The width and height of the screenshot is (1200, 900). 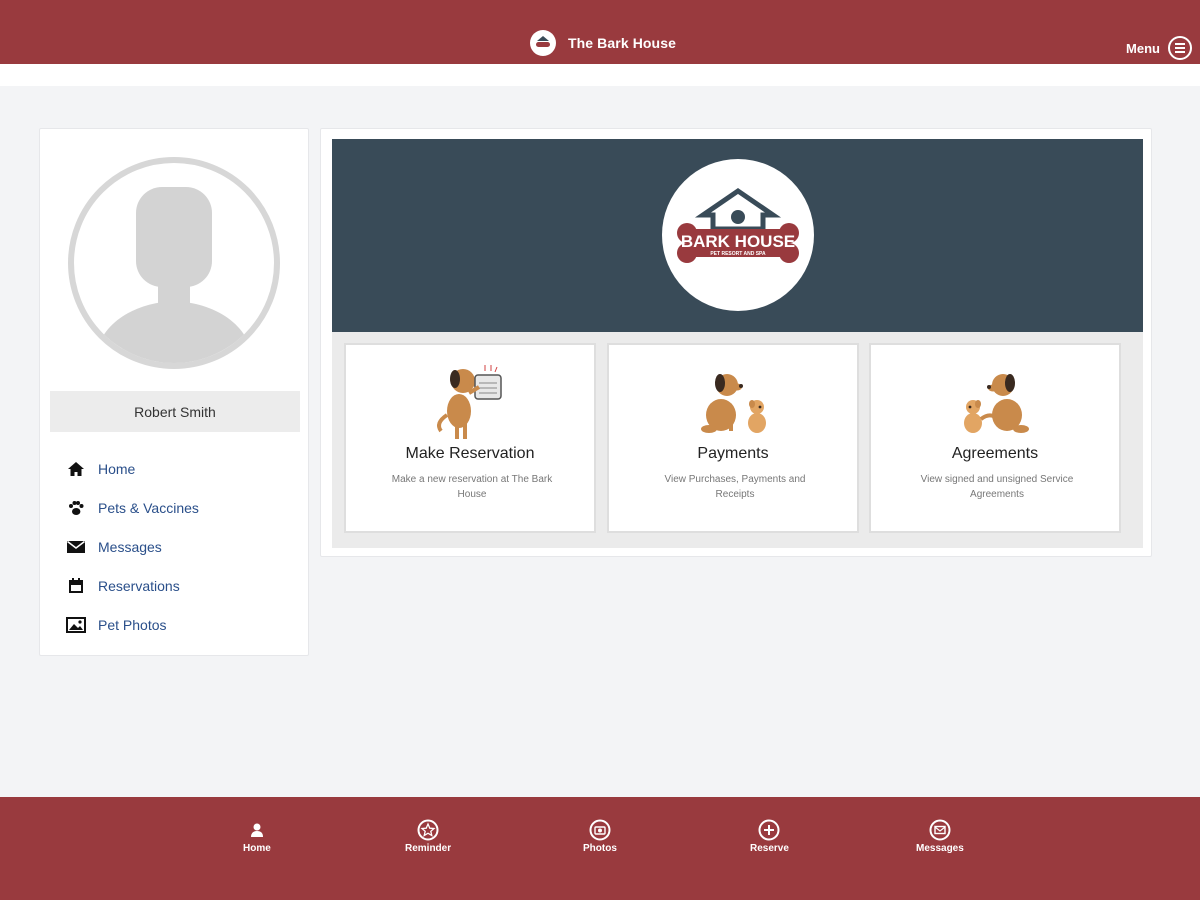 I want to click on dog-with-puppy-illustration-icon, so click(x=733, y=399).